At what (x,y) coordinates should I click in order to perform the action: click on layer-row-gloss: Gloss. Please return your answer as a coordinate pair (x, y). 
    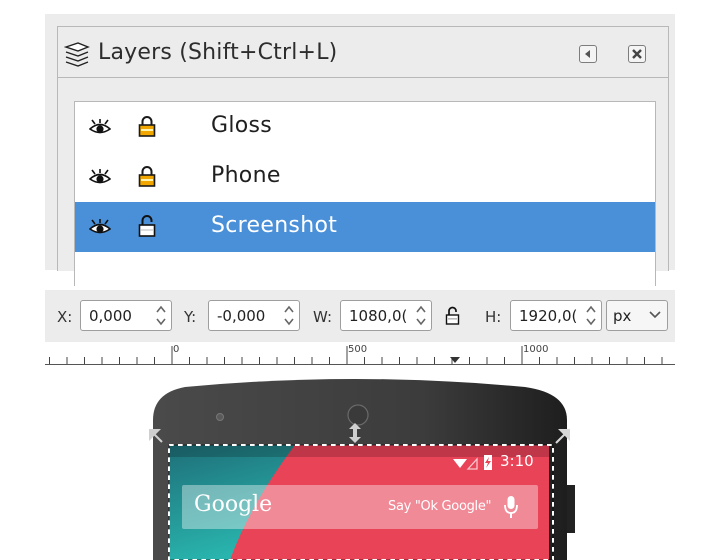
    Looking at the image, I should click on (365, 127).